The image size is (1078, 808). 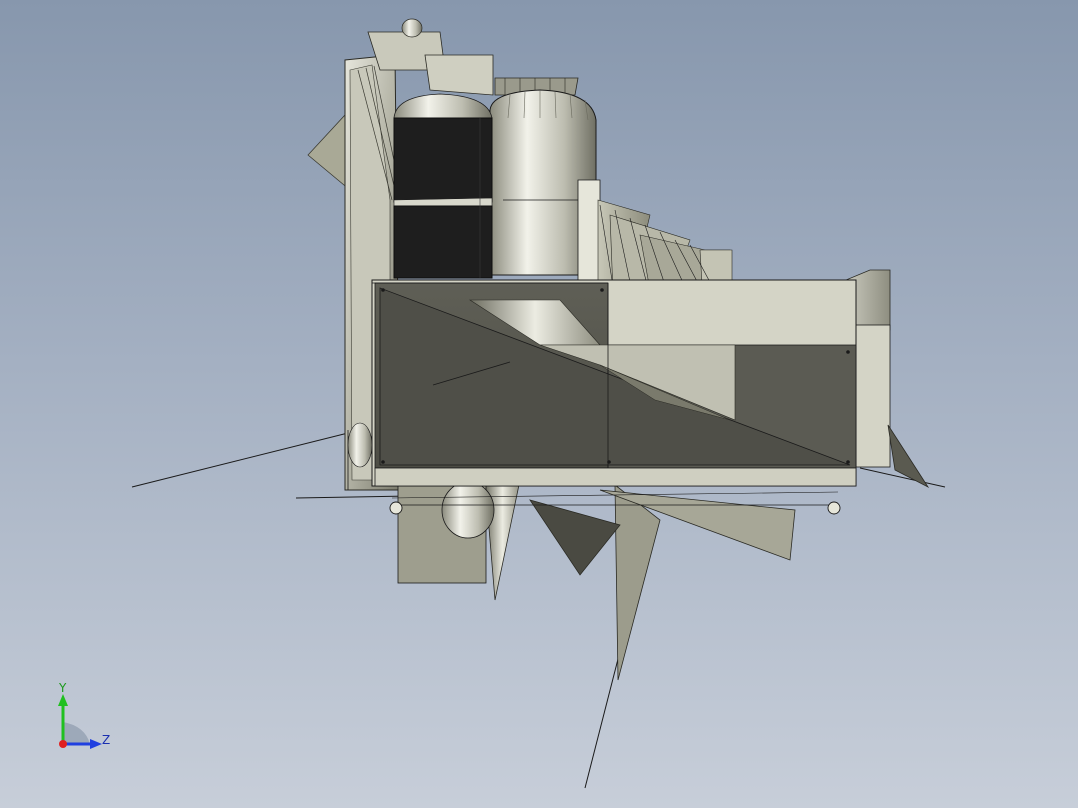 What do you see at coordinates (615, 477) in the screenshot?
I see `bottom-rail` at bounding box center [615, 477].